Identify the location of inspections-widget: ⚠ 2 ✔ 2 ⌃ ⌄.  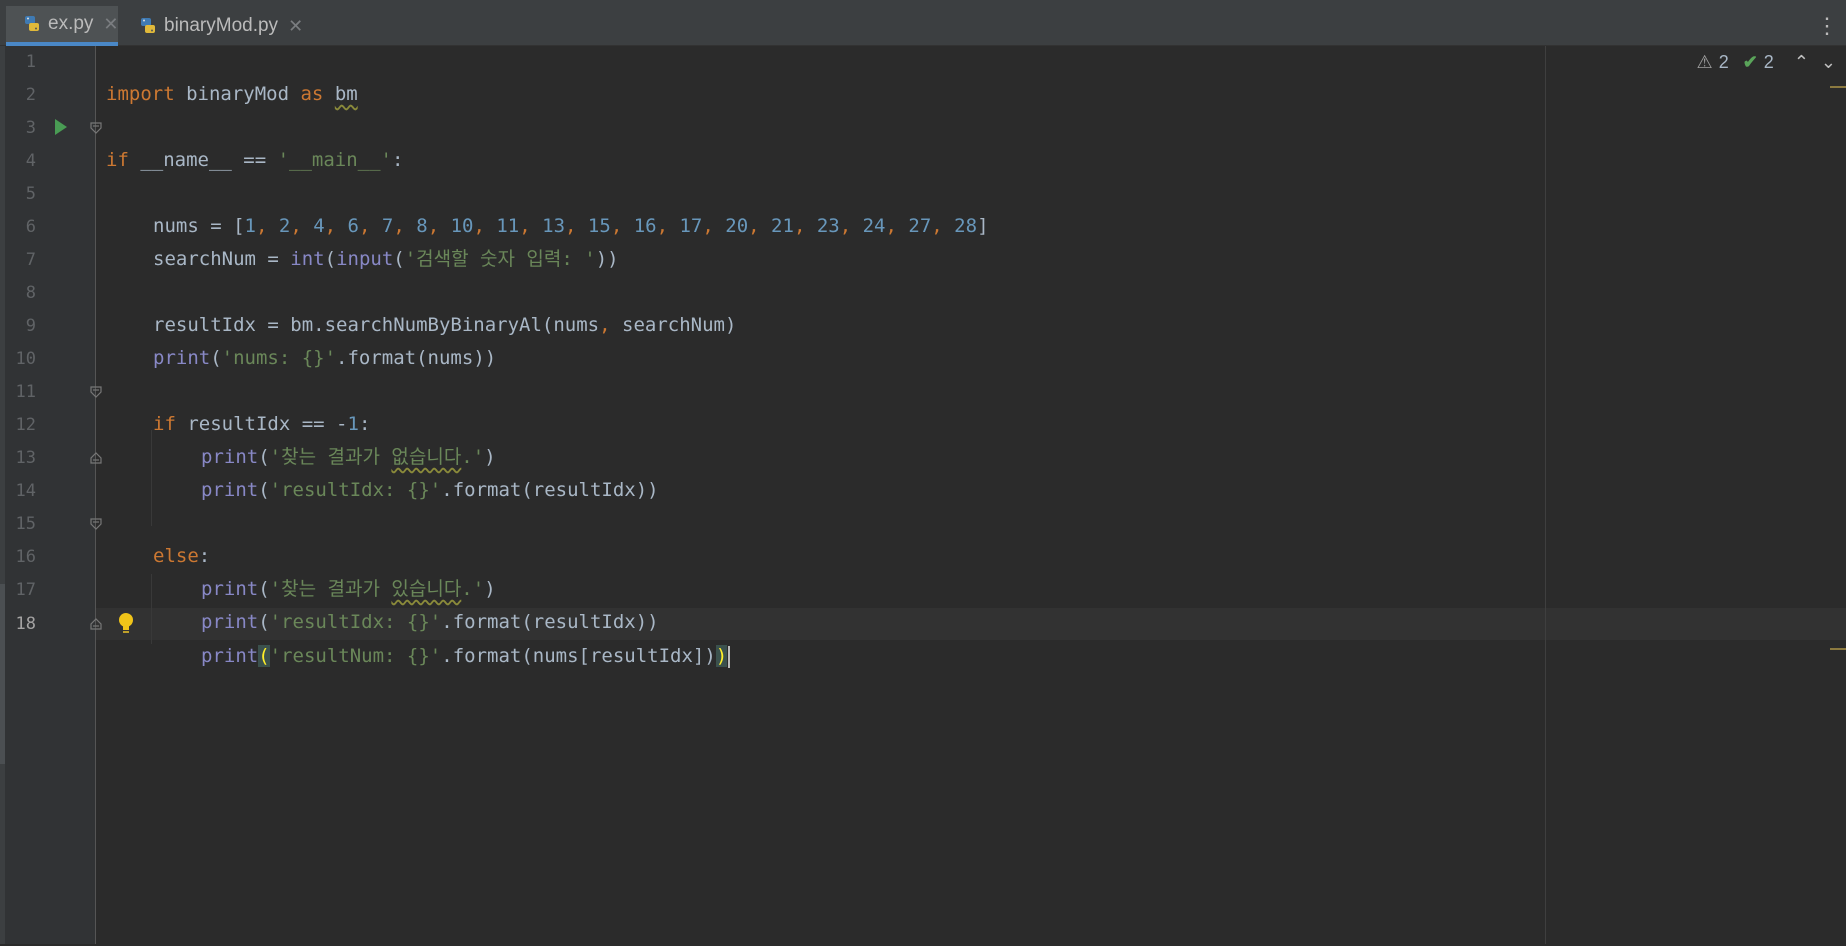
(1766, 62).